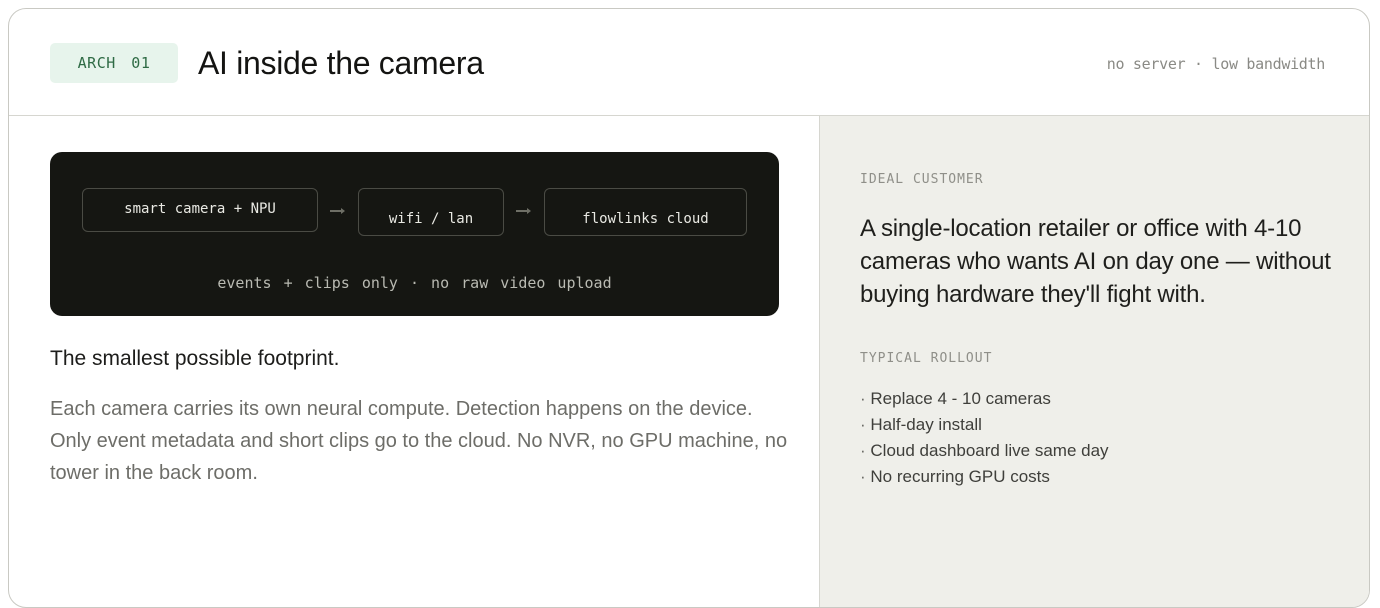  Describe the element at coordinates (984, 451) in the screenshot. I see `rollout-item: Cloud dashboard live same day` at that location.